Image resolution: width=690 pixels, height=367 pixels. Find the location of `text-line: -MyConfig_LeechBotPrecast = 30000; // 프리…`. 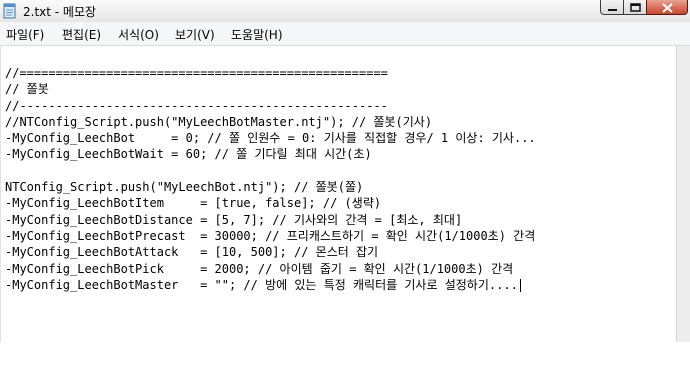

text-line: -MyConfig_LeechBotPrecast = 30000; // 프리… is located at coordinates (270, 235).